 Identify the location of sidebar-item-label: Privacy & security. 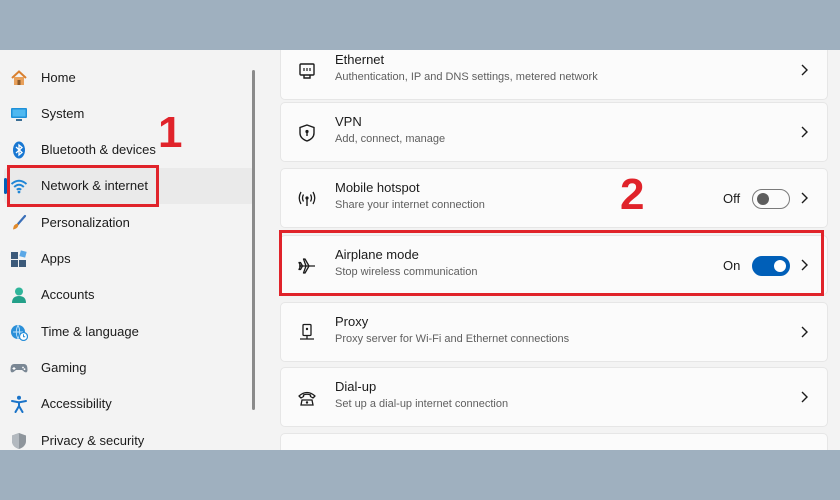
(93, 440).